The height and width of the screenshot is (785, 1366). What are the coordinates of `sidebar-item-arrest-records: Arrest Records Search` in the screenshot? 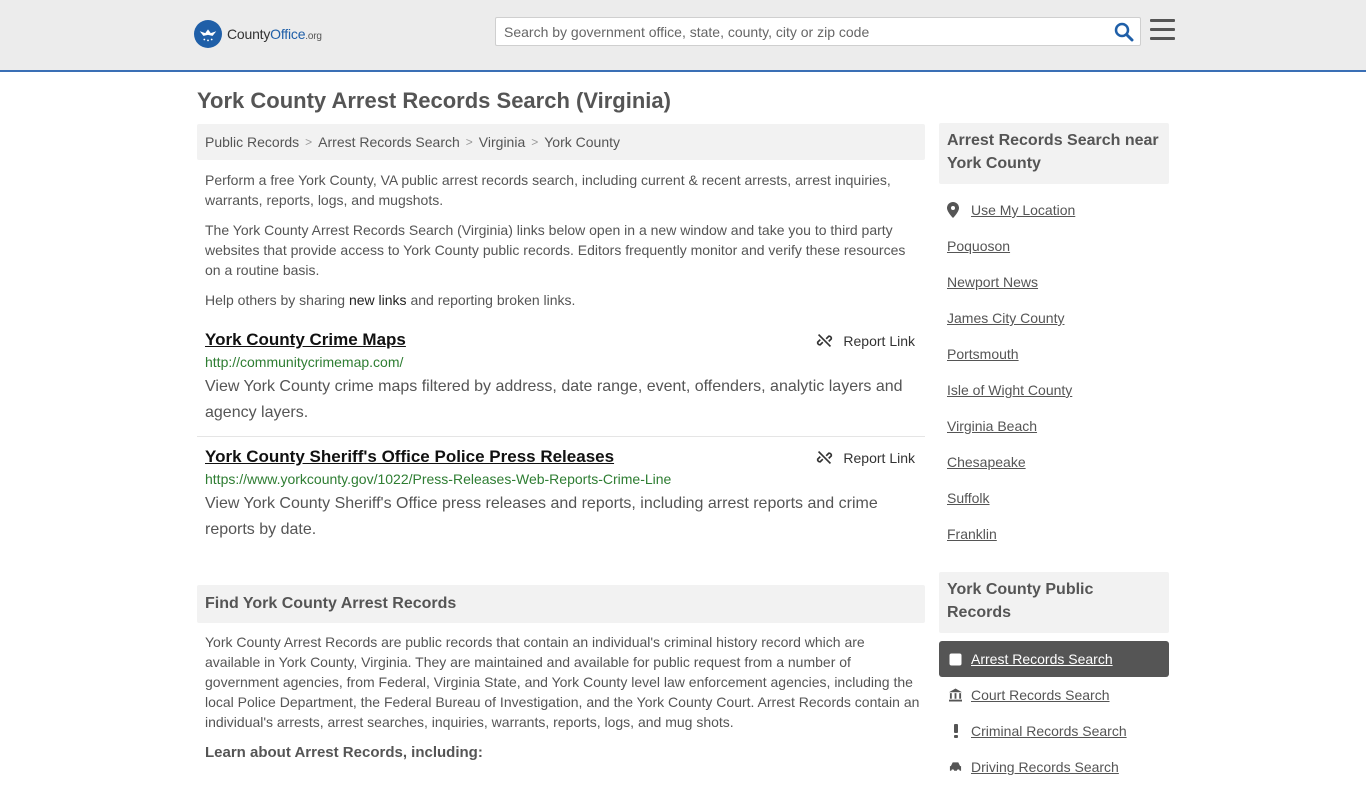 It's located at (1054, 659).